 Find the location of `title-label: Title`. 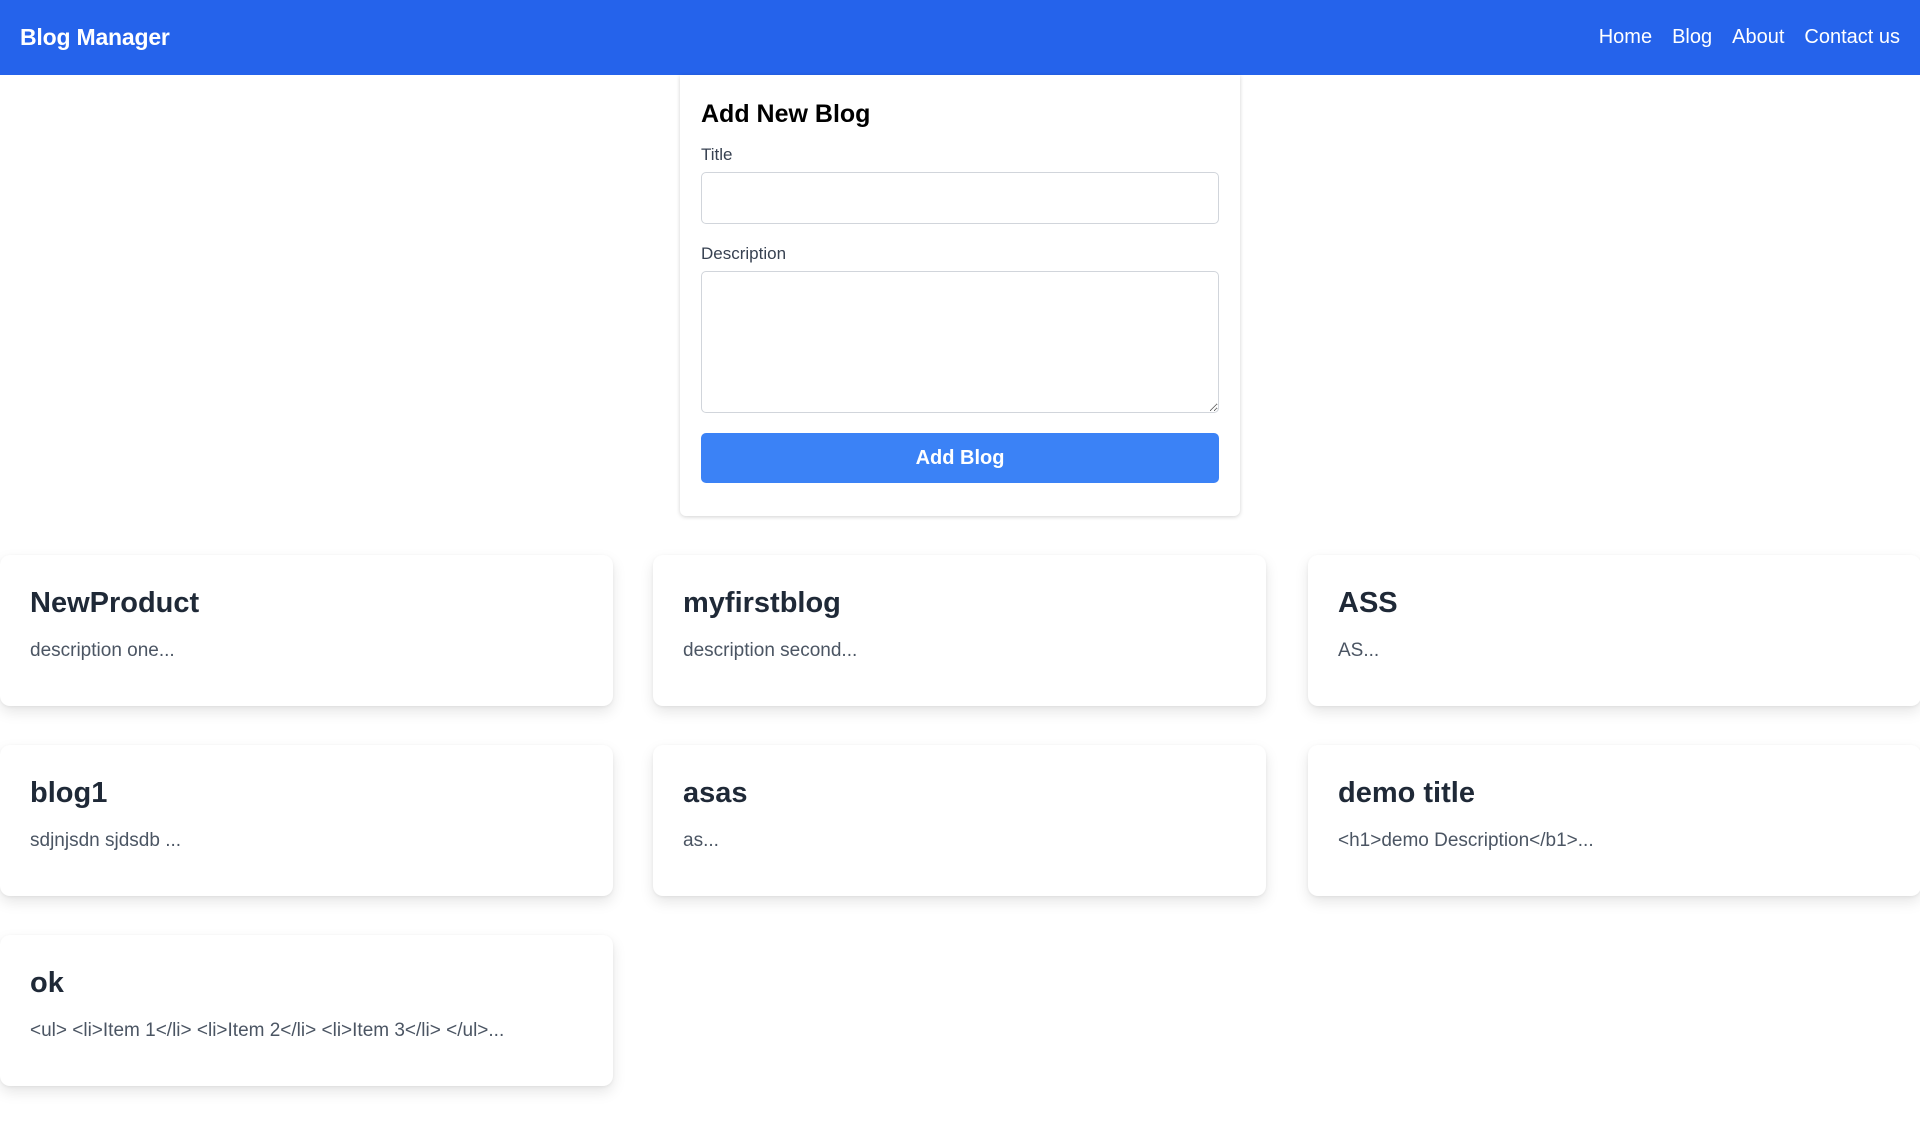

title-label: Title is located at coordinates (717, 154).